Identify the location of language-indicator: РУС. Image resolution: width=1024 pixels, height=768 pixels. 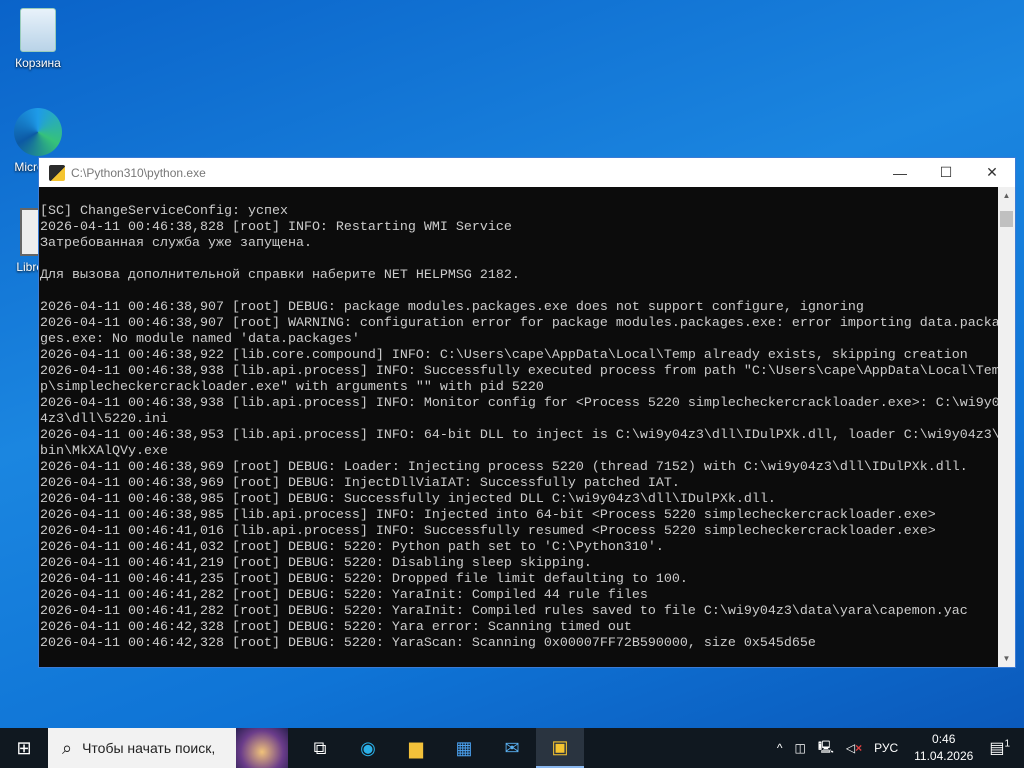
(886, 748).